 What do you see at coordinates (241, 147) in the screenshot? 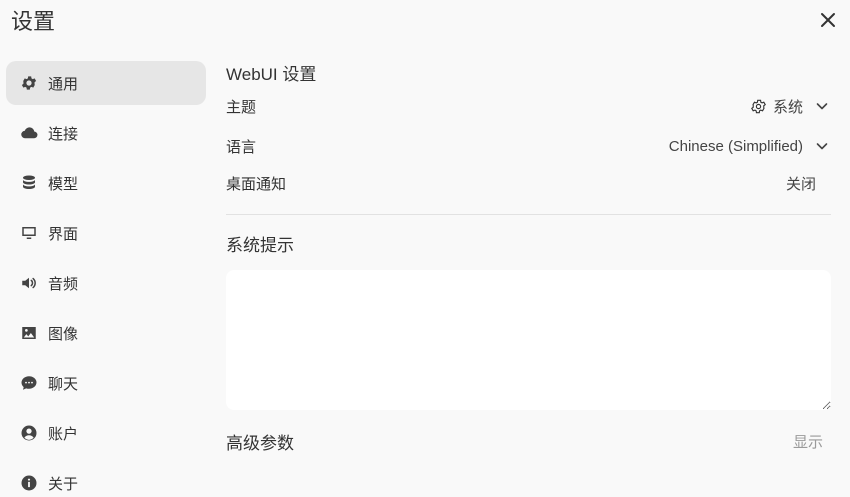
I see `language-label: 语言` at bounding box center [241, 147].